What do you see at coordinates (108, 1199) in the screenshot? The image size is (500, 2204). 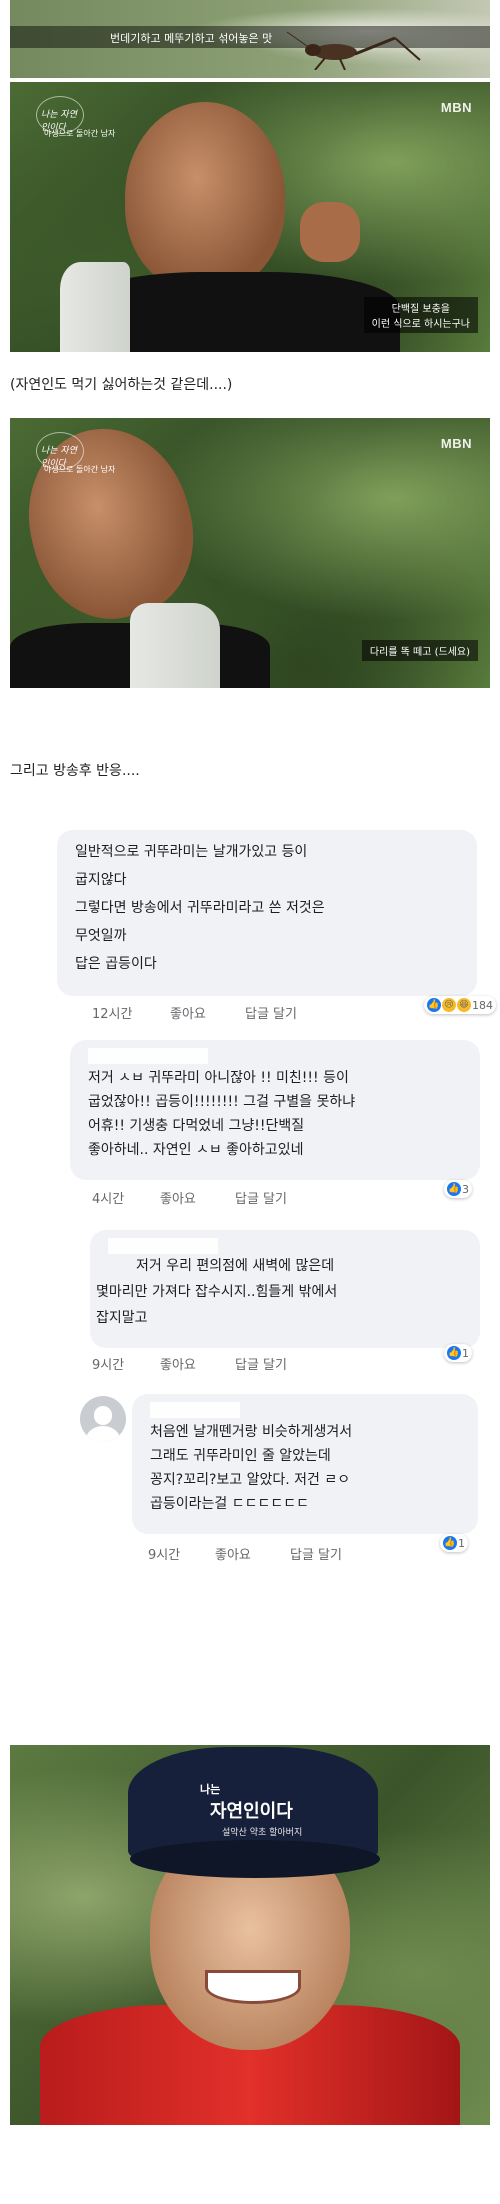 I see `comment-time: 4시간` at bounding box center [108, 1199].